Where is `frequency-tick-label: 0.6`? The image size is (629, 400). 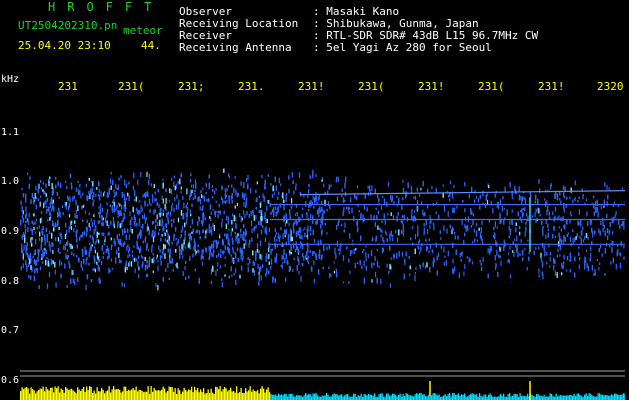 frequency-tick-label: 0.6 is located at coordinates (10, 380).